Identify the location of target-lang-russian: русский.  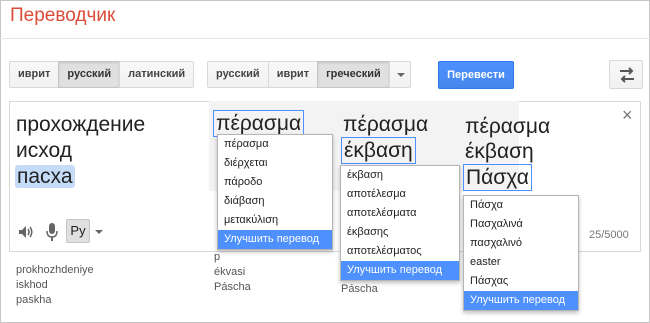
(238, 74).